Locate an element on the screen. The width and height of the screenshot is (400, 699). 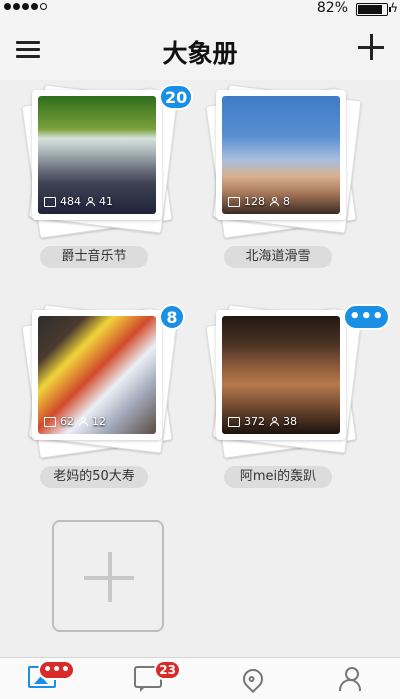
photo-count: 484 is located at coordinates (70, 201).